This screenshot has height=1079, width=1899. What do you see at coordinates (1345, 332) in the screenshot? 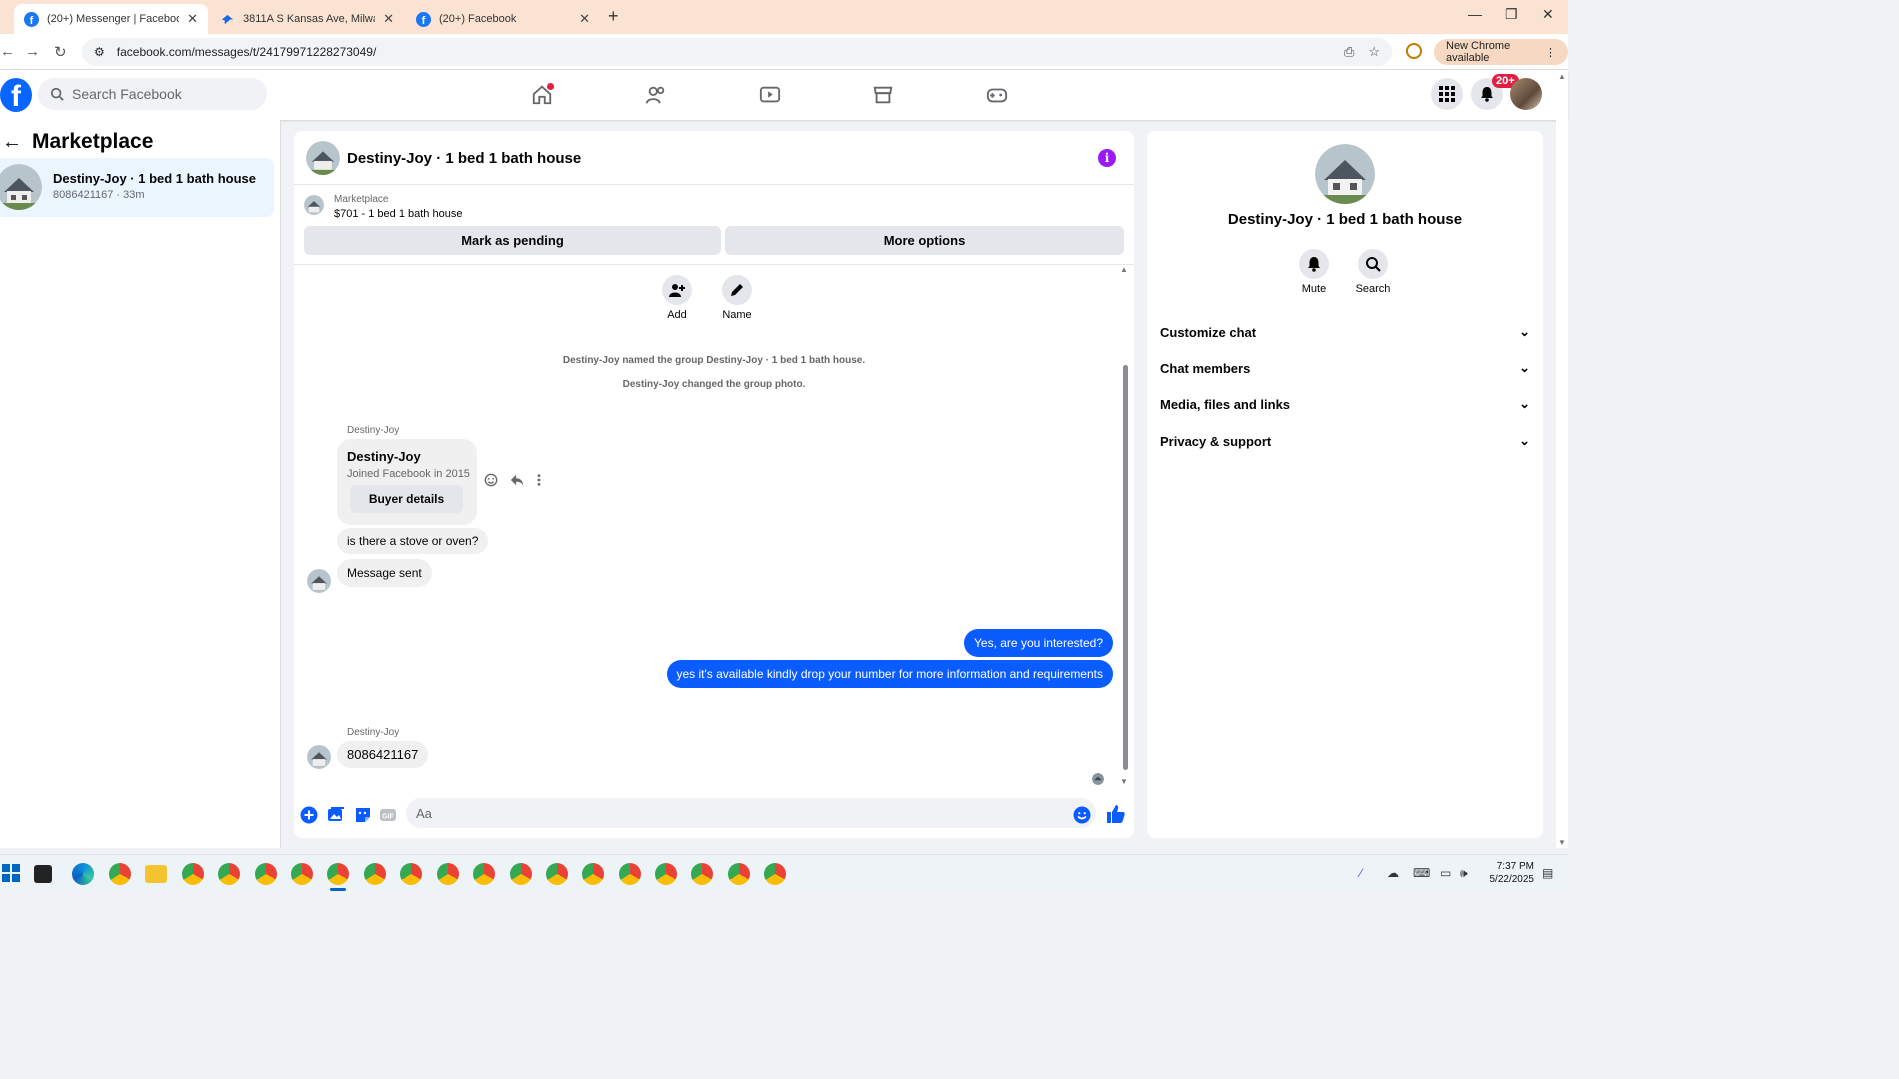
I see `section-customize-chat: Customize chat ⌄` at bounding box center [1345, 332].